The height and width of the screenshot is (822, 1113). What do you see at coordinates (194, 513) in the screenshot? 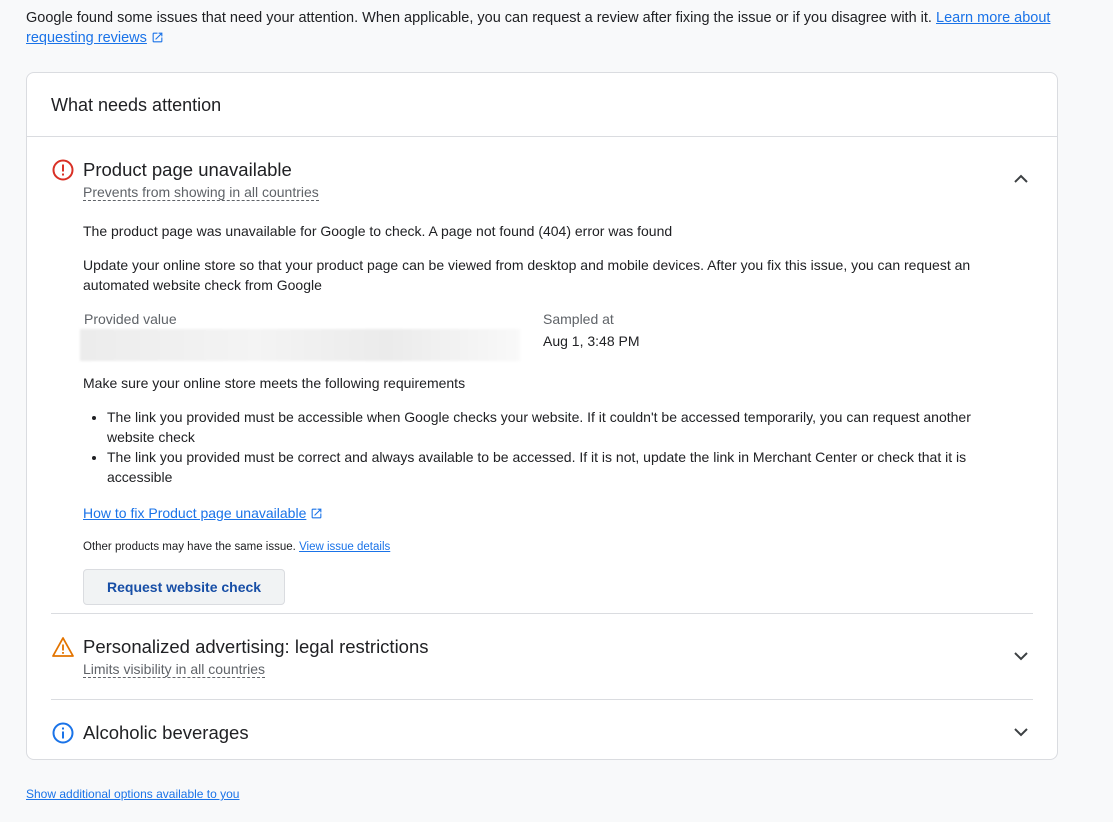
I see `howto-fix-link: How to fix Product page unavailable` at bounding box center [194, 513].